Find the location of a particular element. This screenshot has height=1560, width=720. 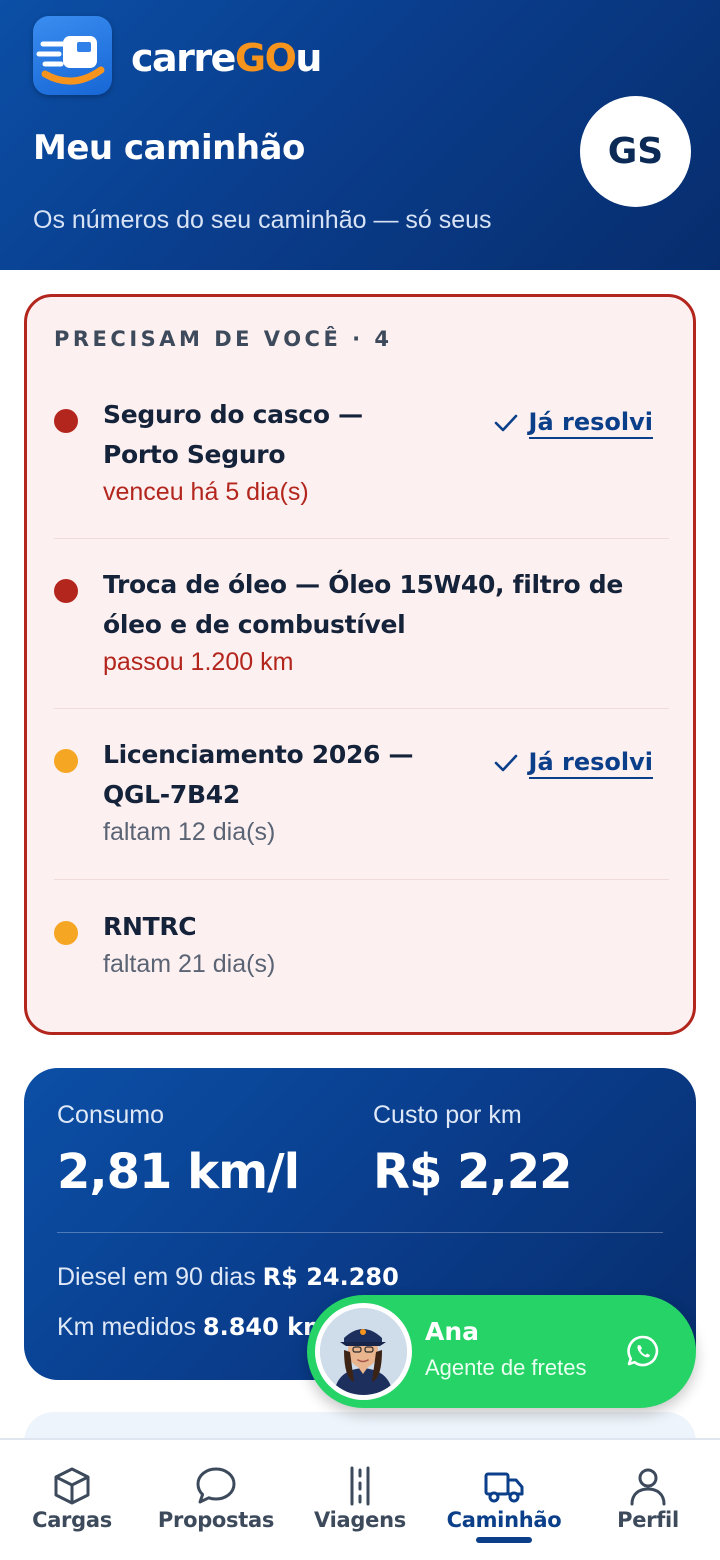

page-subtitle: Os números do seu caminhão — só seus is located at coordinates (262, 220).